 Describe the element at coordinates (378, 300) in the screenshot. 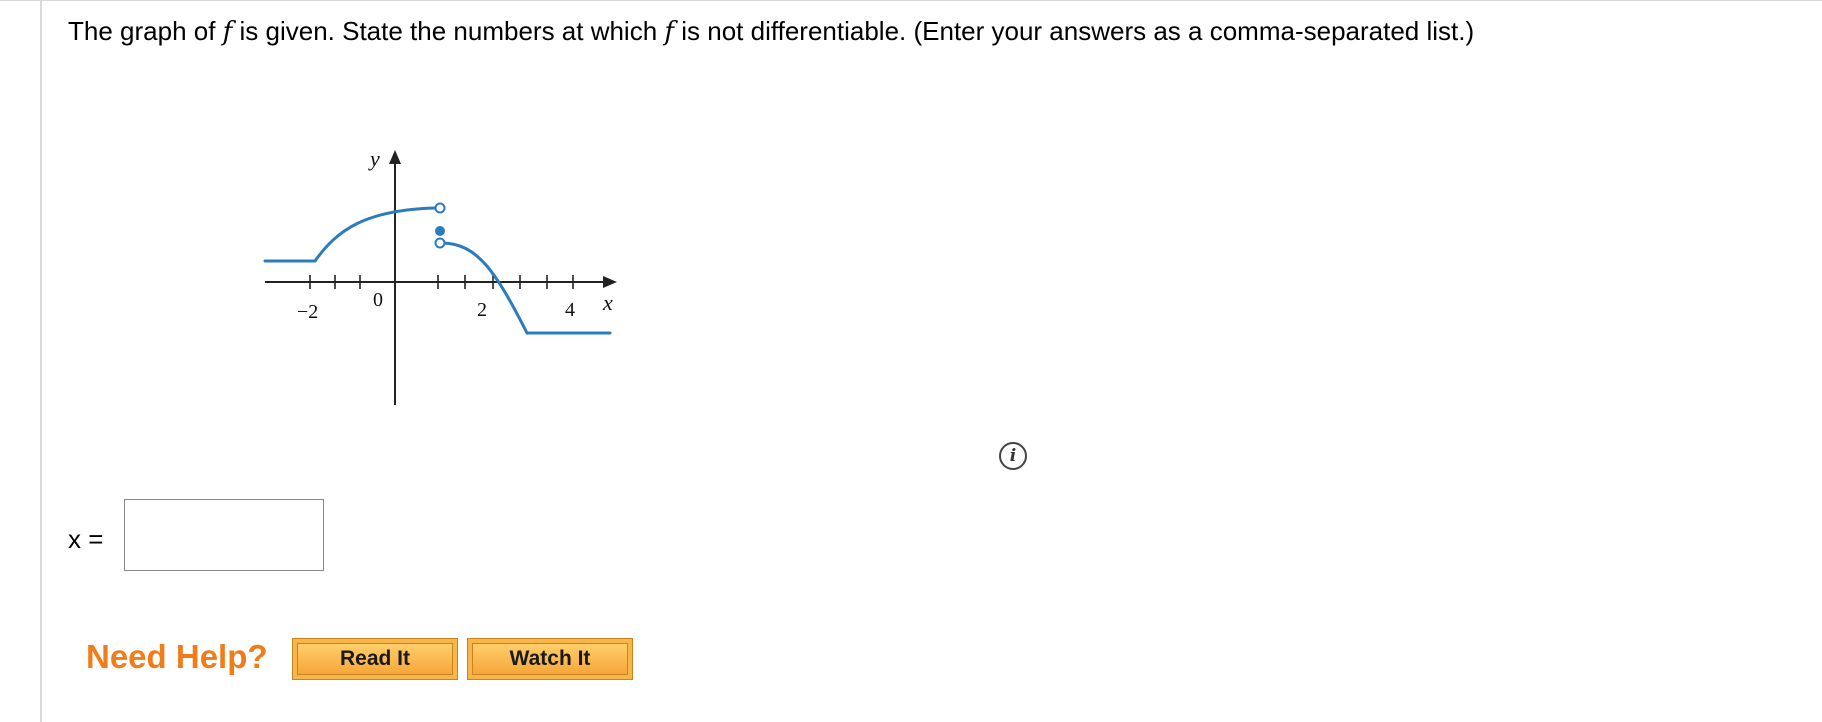

I see `tick-label-0: 0` at that location.